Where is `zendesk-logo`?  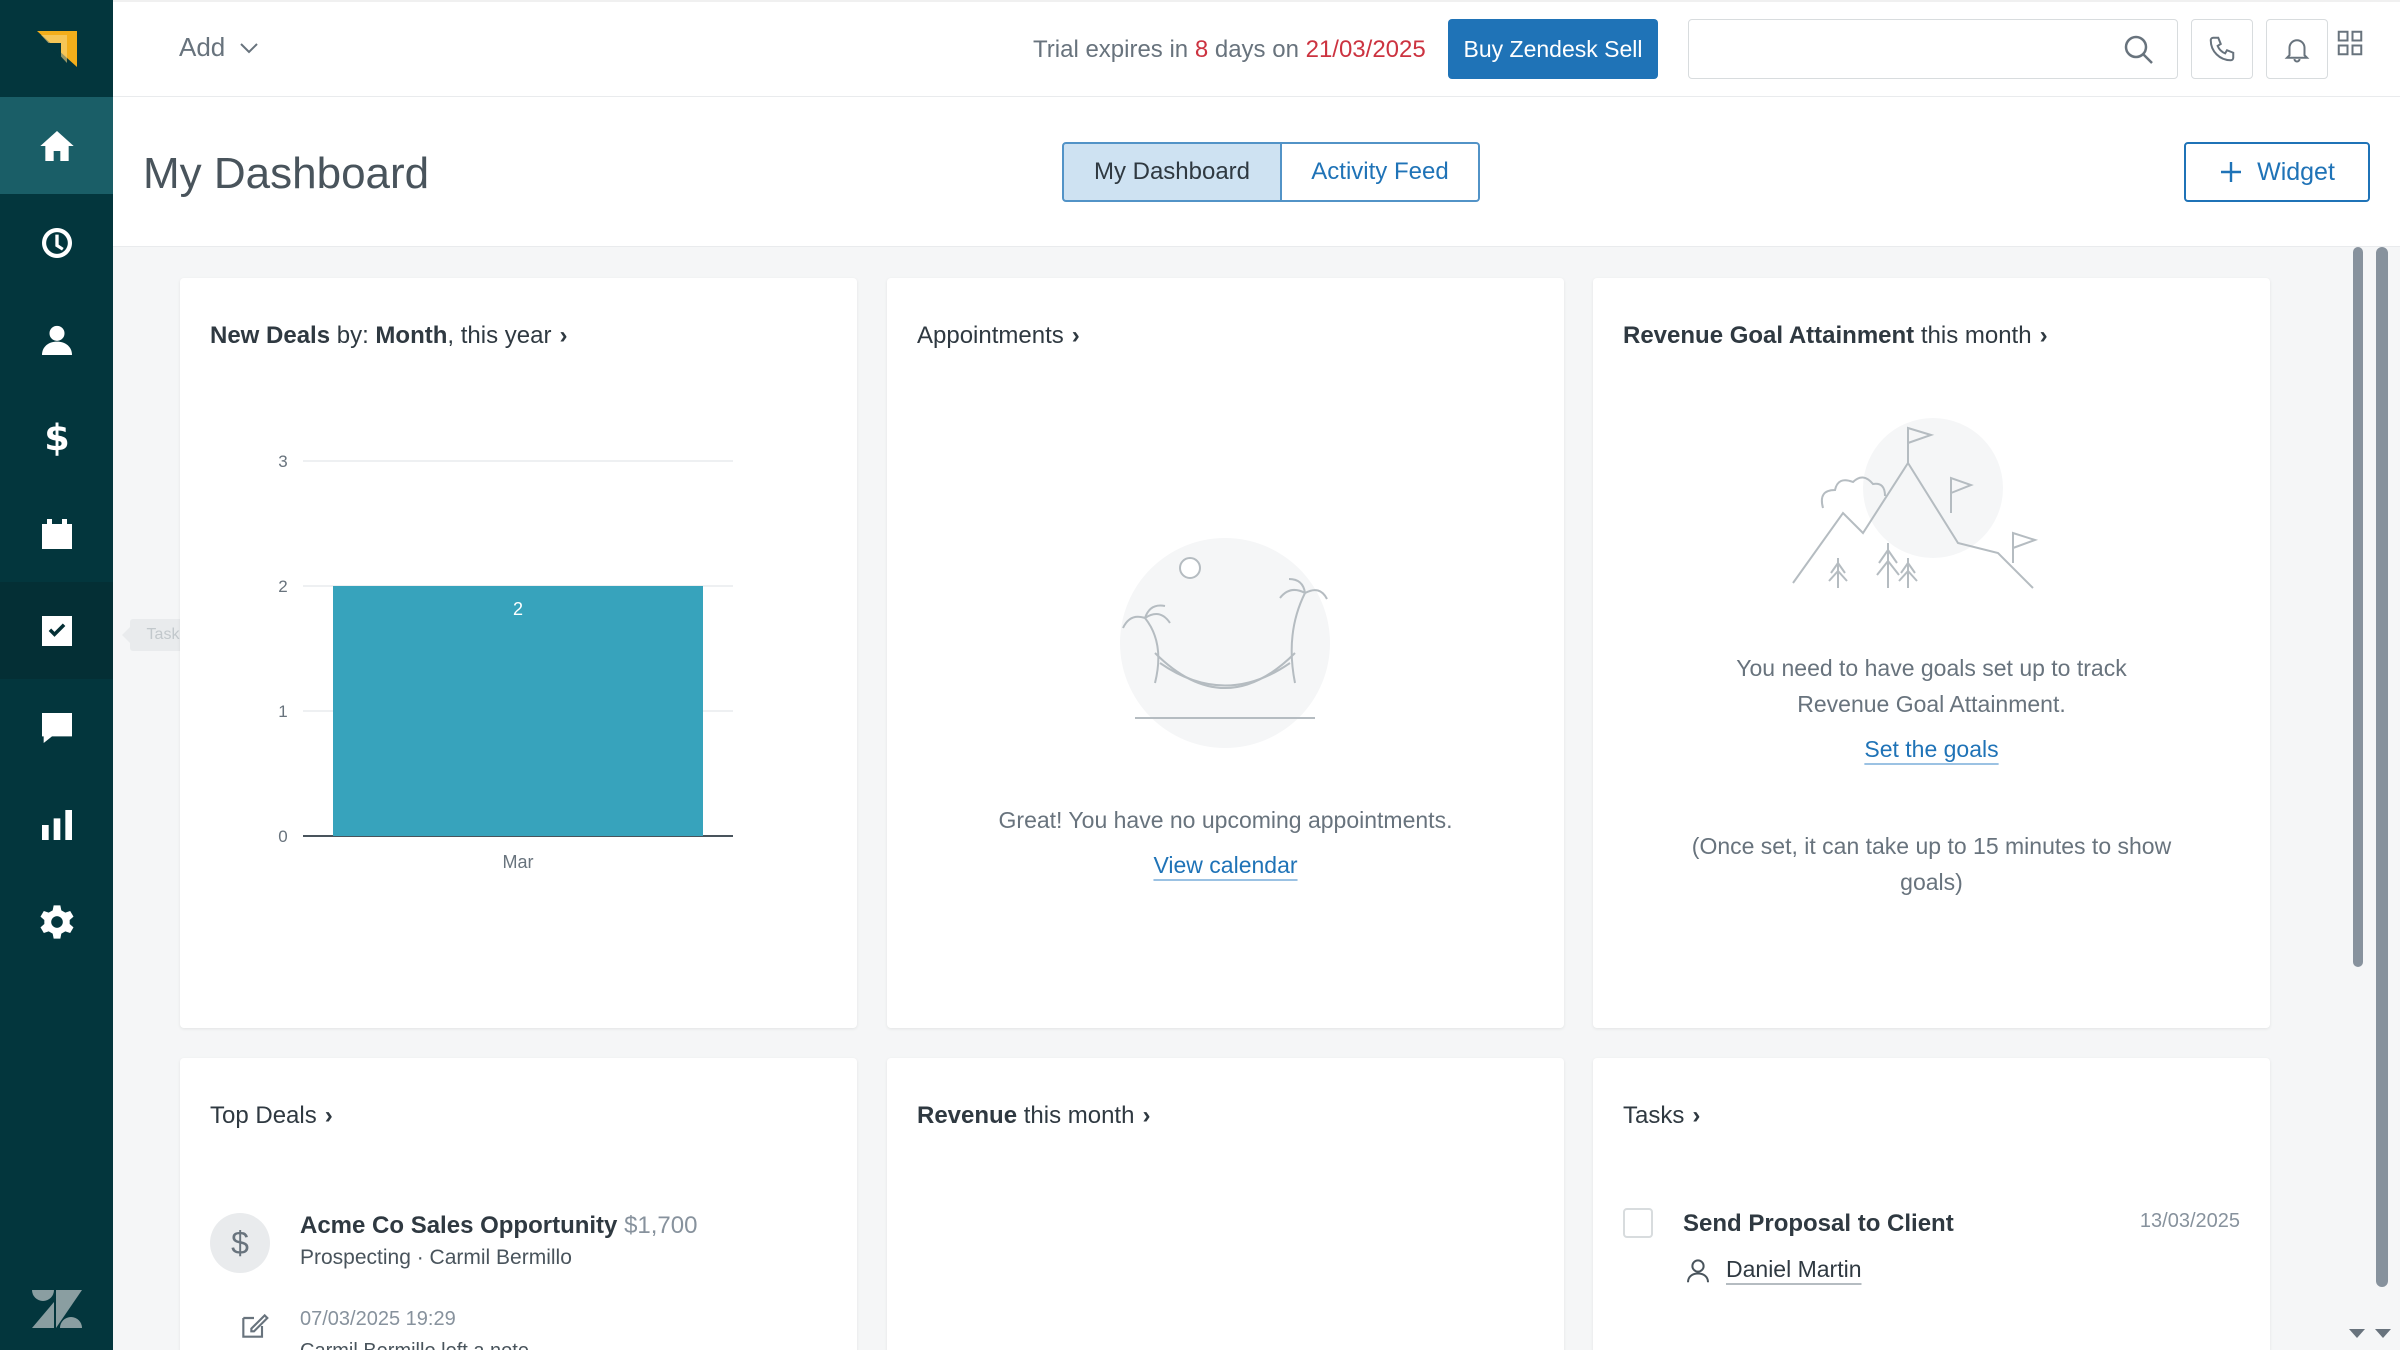
zendesk-logo is located at coordinates (56, 1309).